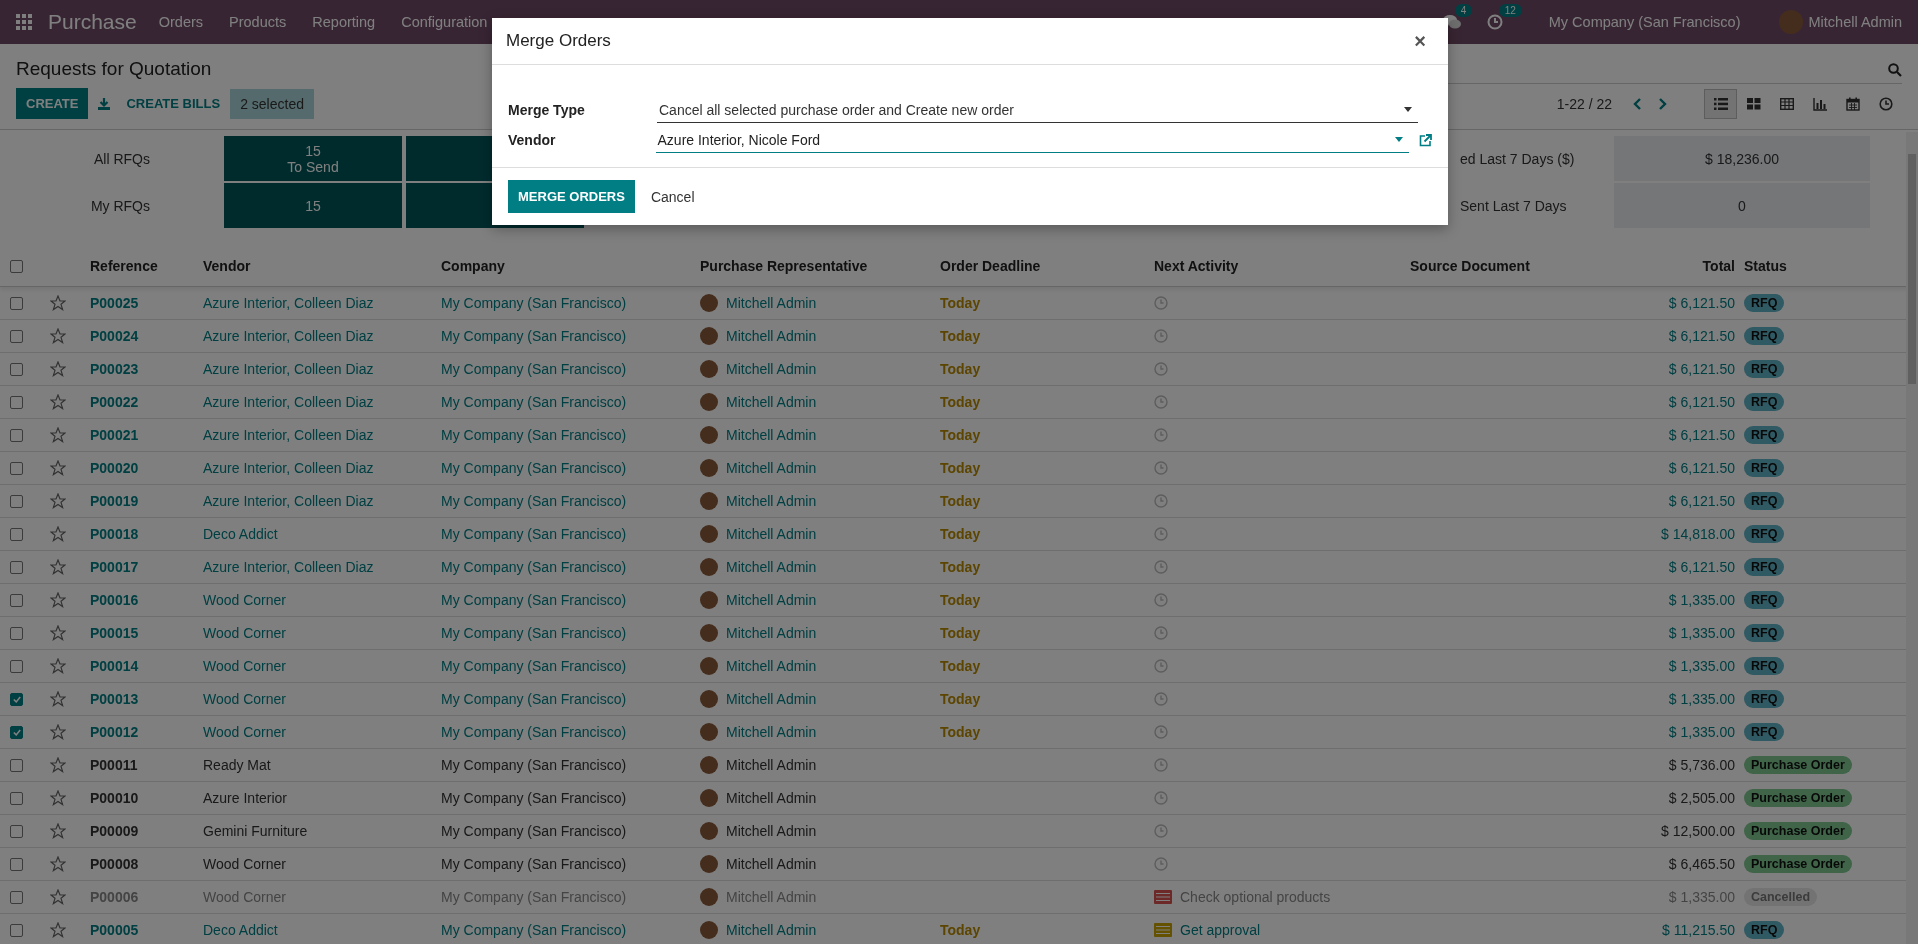  Describe the element at coordinates (115, 369) in the screenshot. I see `table-cell-text: P00023` at that location.